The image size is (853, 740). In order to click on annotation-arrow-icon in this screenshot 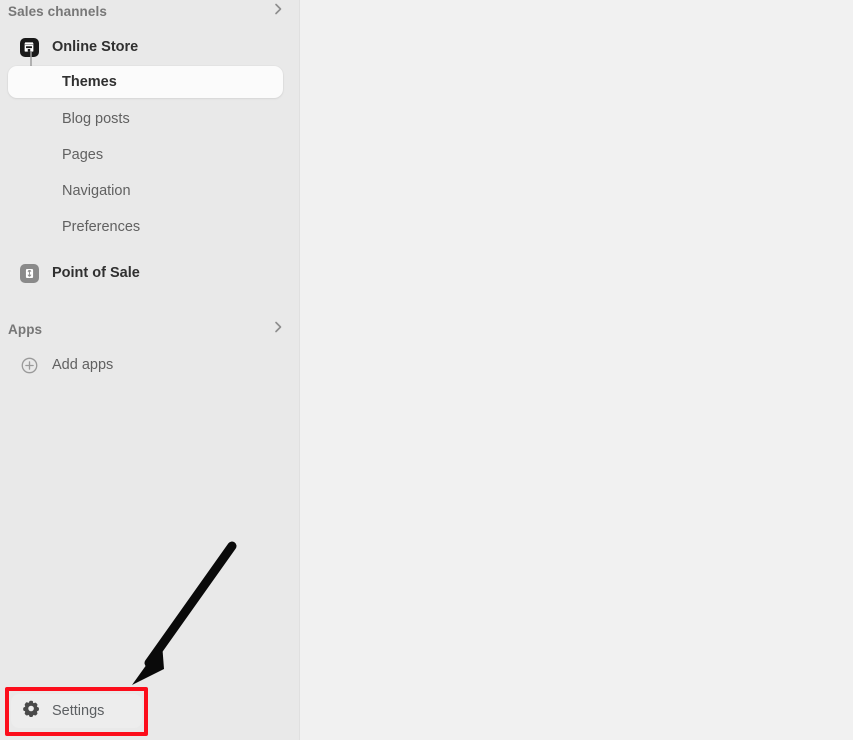, I will do `click(184, 613)`.